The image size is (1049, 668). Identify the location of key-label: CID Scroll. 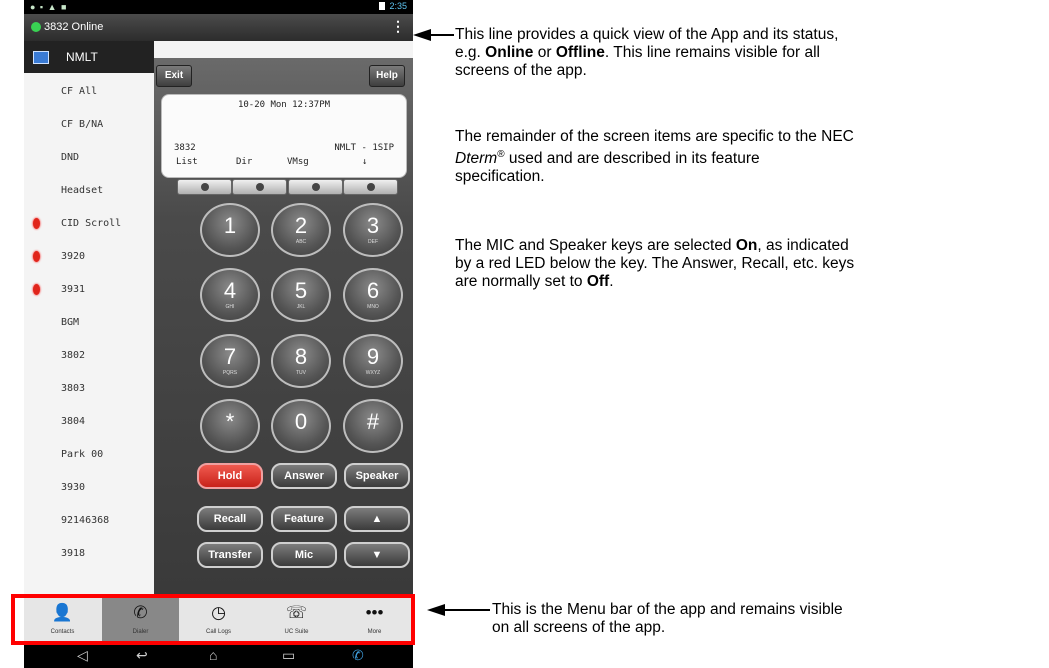
(91, 223).